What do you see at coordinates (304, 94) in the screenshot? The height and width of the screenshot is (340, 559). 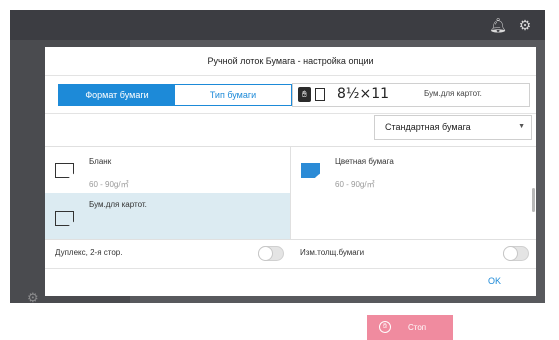 I see `hand-tray-icon: ✋︎` at bounding box center [304, 94].